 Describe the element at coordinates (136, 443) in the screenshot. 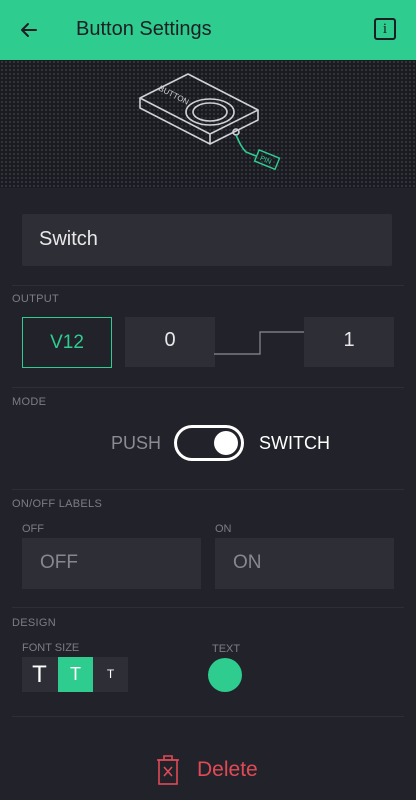

I see `mode-push-label: PUSH` at that location.